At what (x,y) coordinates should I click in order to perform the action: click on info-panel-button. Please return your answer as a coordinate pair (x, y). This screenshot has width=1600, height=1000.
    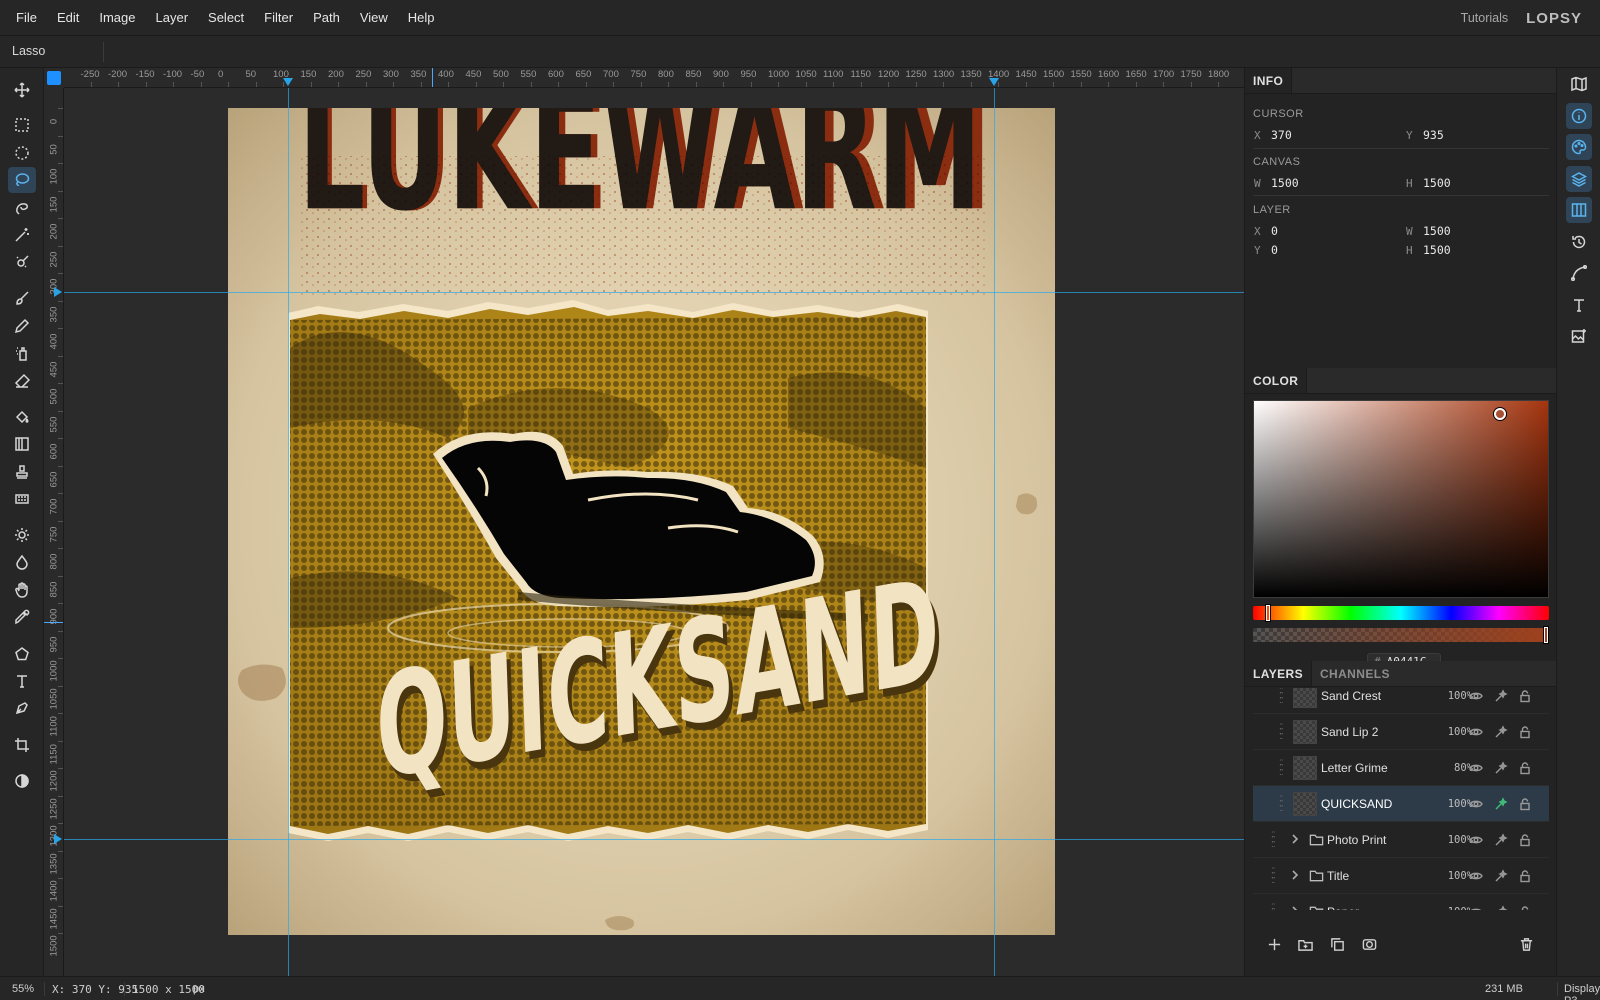
    Looking at the image, I should click on (1579, 116).